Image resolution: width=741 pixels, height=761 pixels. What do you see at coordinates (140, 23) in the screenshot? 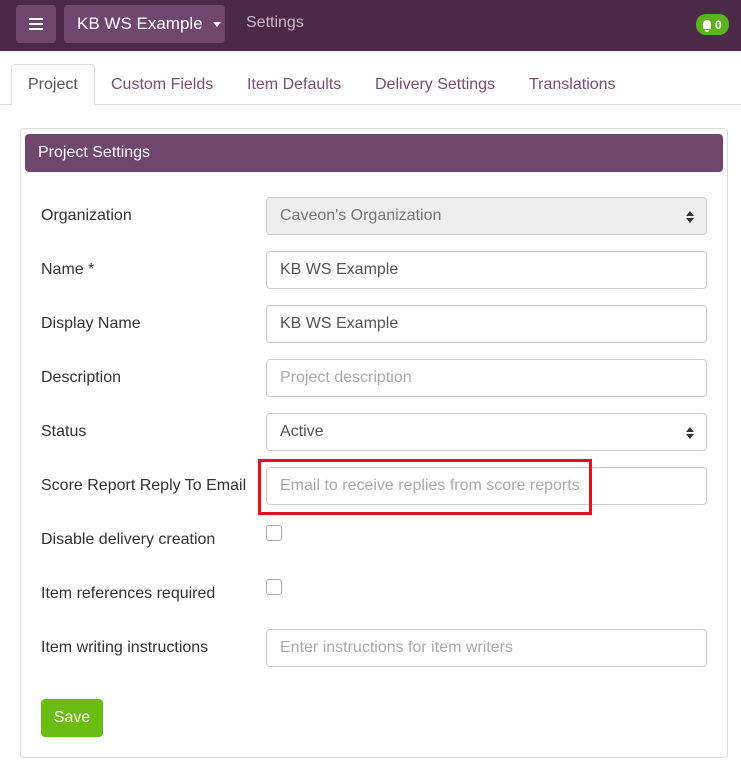
I see `project-name: KB WS Example` at bounding box center [140, 23].